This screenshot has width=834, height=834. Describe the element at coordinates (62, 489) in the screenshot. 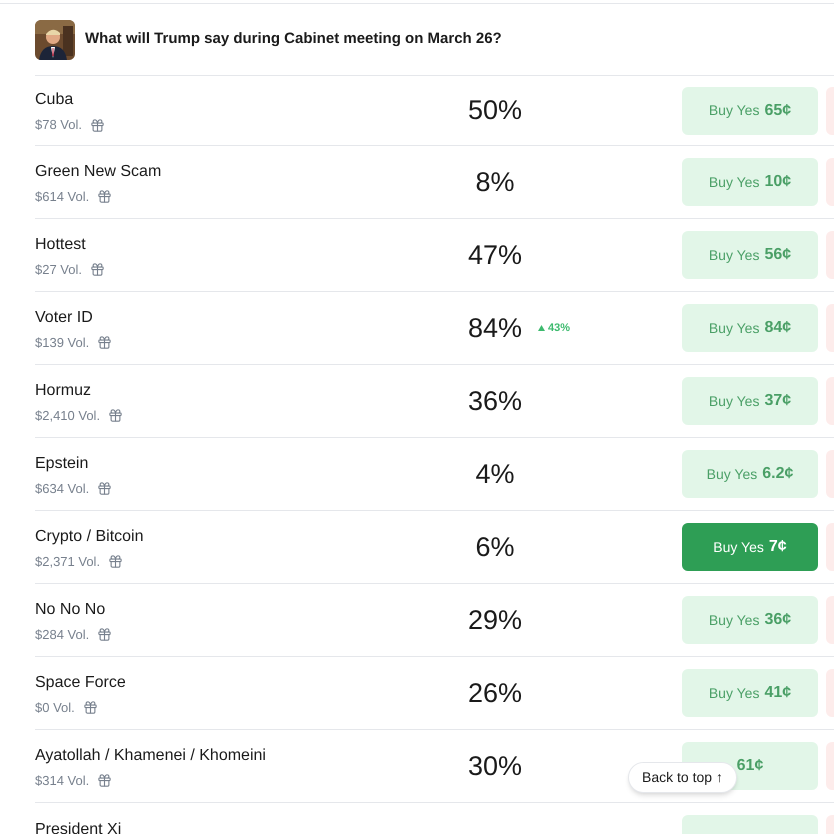

I see `volume-text: $634 Vol.` at that location.